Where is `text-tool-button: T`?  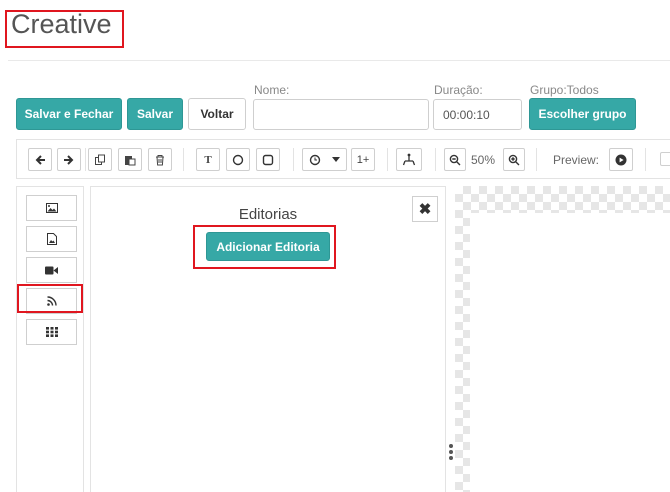 text-tool-button: T is located at coordinates (208, 159).